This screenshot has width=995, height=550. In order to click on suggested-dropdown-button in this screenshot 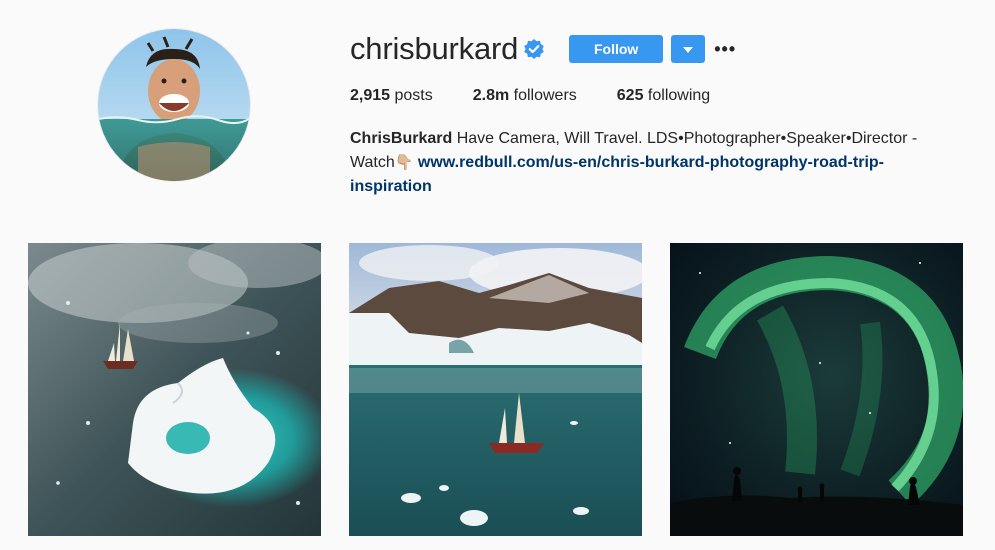, I will do `click(688, 49)`.